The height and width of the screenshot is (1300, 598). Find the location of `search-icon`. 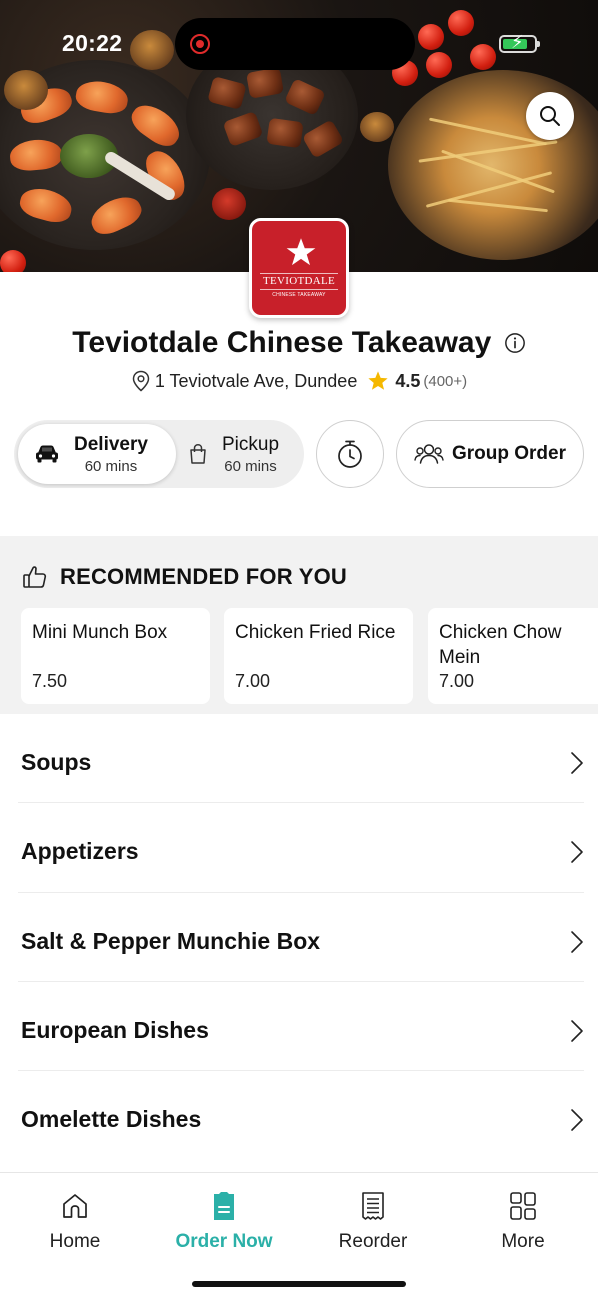

search-icon is located at coordinates (550, 116).